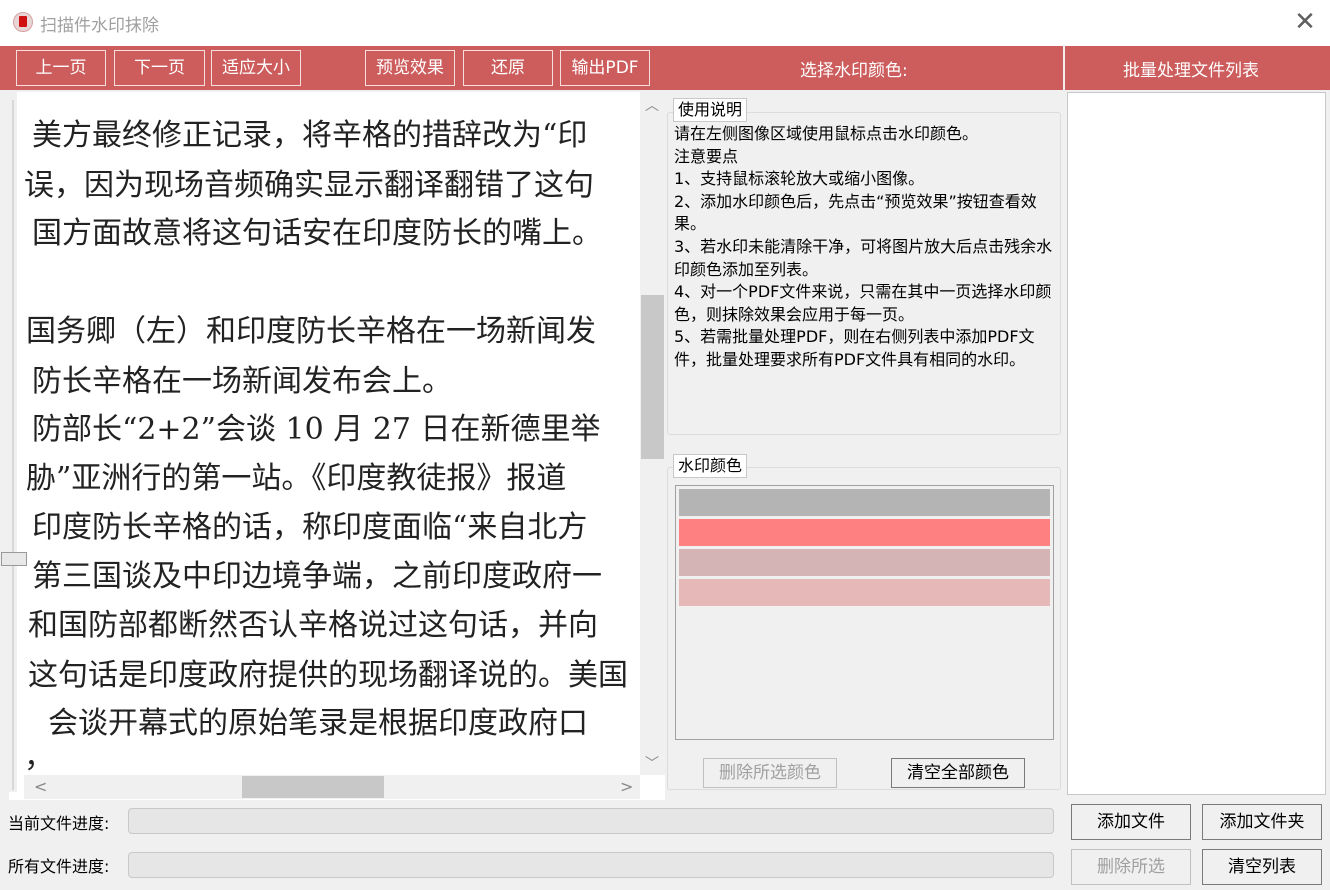 This screenshot has width=1330, height=890. What do you see at coordinates (652, 377) in the screenshot?
I see `vertical-scroll-thumb` at bounding box center [652, 377].